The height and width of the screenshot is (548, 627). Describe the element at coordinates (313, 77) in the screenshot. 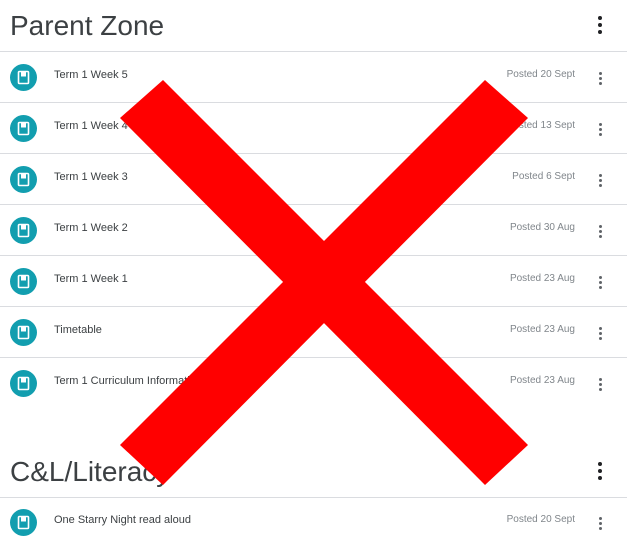

I see `list-item: Term 1 Week 5 Posted 20 Sept` at that location.